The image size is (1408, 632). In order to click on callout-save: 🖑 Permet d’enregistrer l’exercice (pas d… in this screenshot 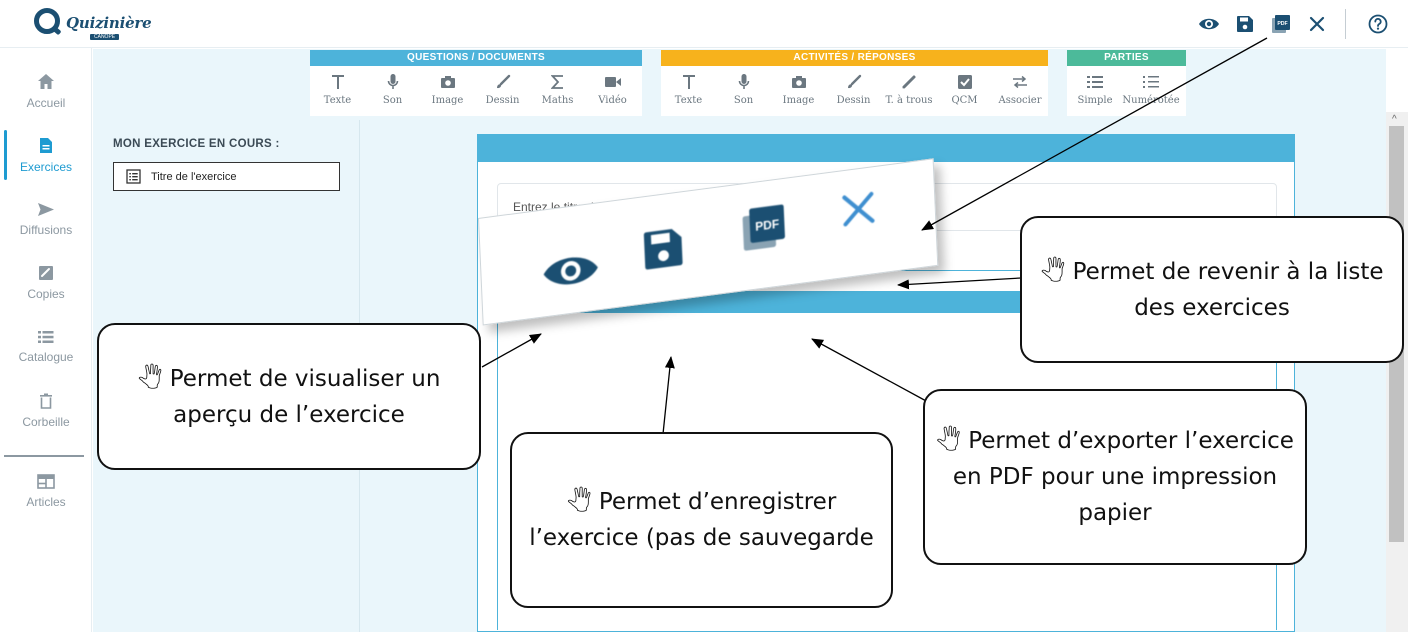, I will do `click(701, 520)`.